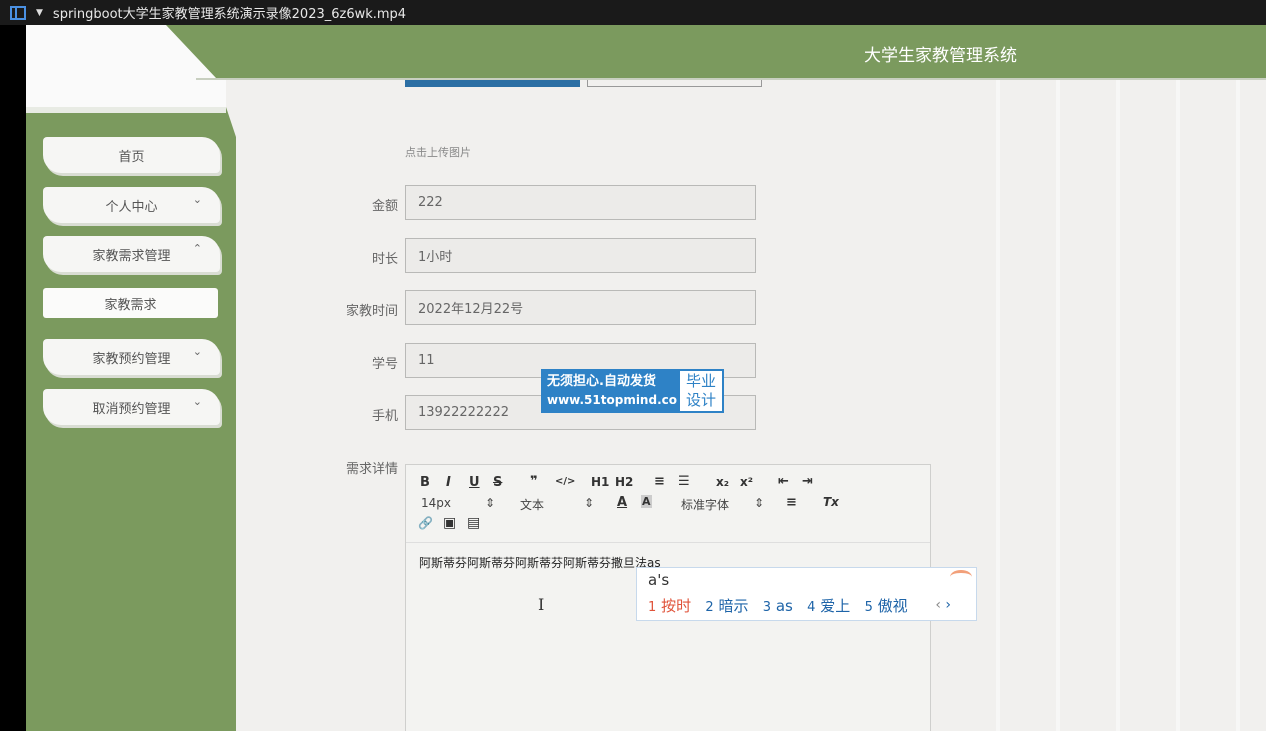 This screenshot has height=731, width=1266. What do you see at coordinates (669, 606) in the screenshot?
I see `ime-candidate: 1 按时` at bounding box center [669, 606].